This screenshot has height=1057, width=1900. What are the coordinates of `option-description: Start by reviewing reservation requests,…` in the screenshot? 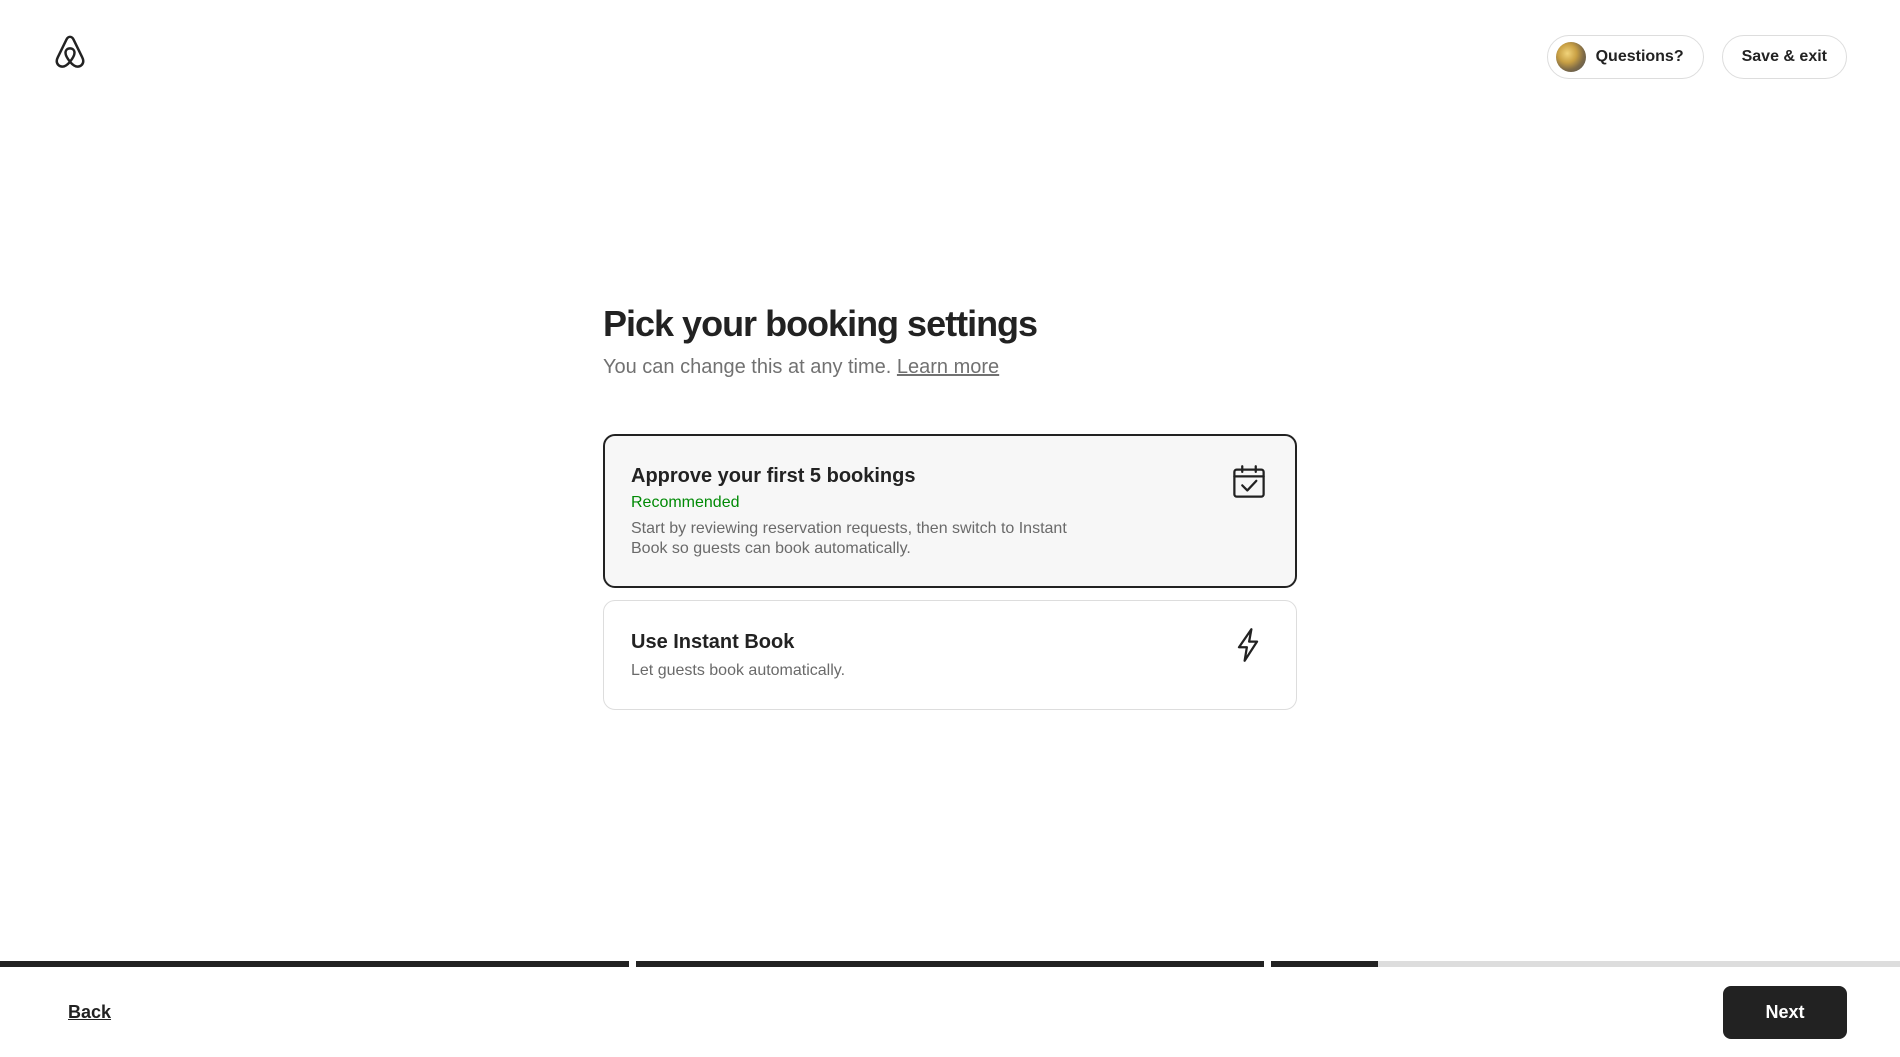 It's located at (849, 538).